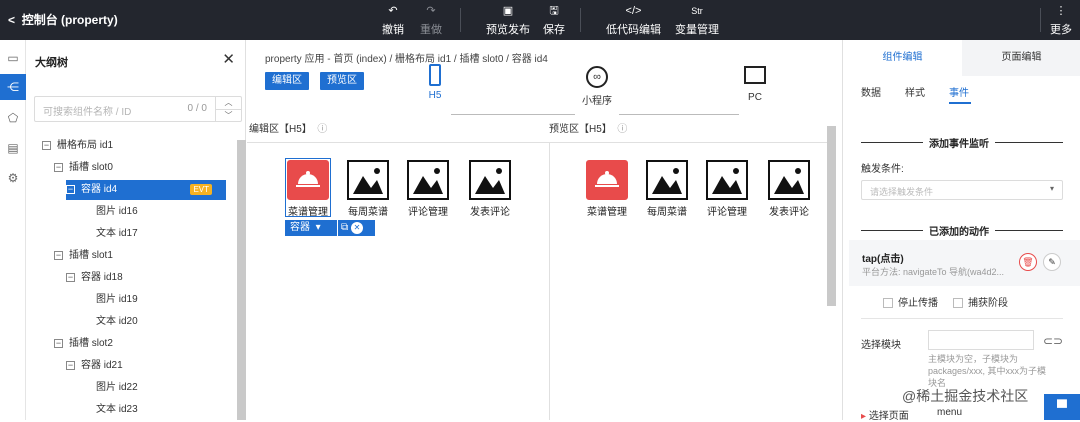 The width and height of the screenshot is (1080, 422). I want to click on delete-circle-icon: ✕, so click(356, 228).